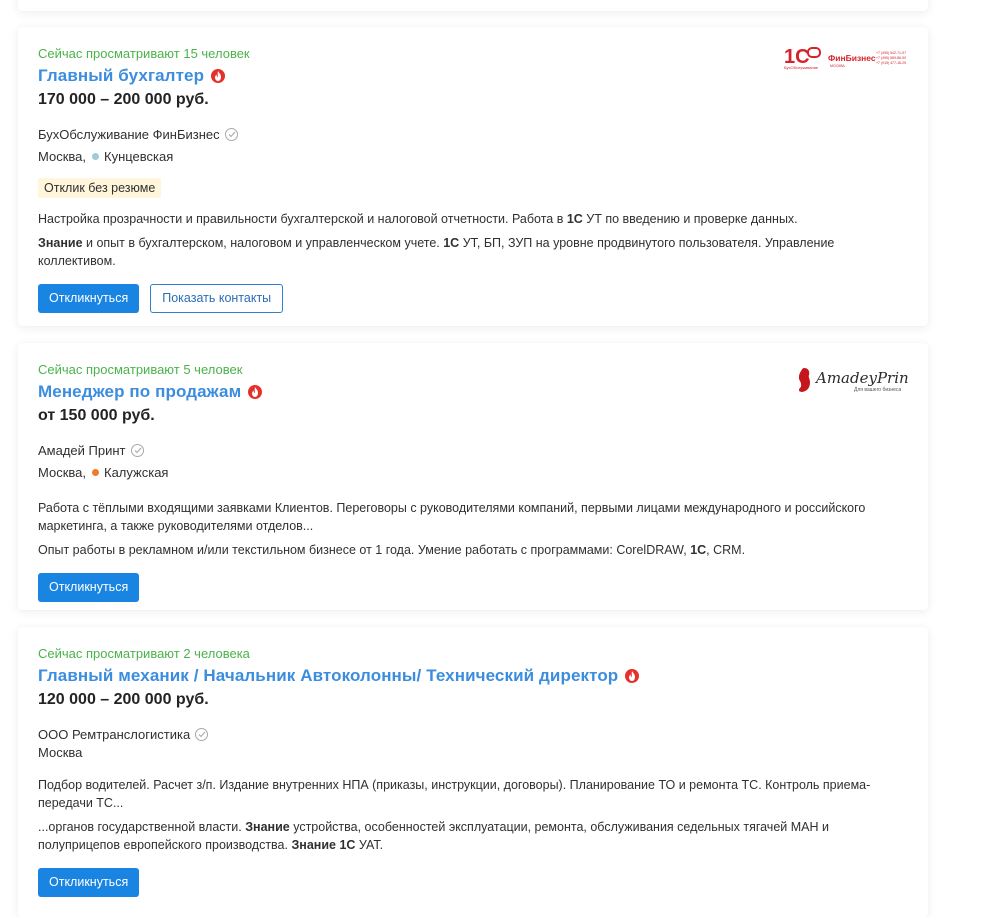 Image resolution: width=998 pixels, height=917 pixels. What do you see at coordinates (60, 752) in the screenshot?
I see `city: Москва` at bounding box center [60, 752].